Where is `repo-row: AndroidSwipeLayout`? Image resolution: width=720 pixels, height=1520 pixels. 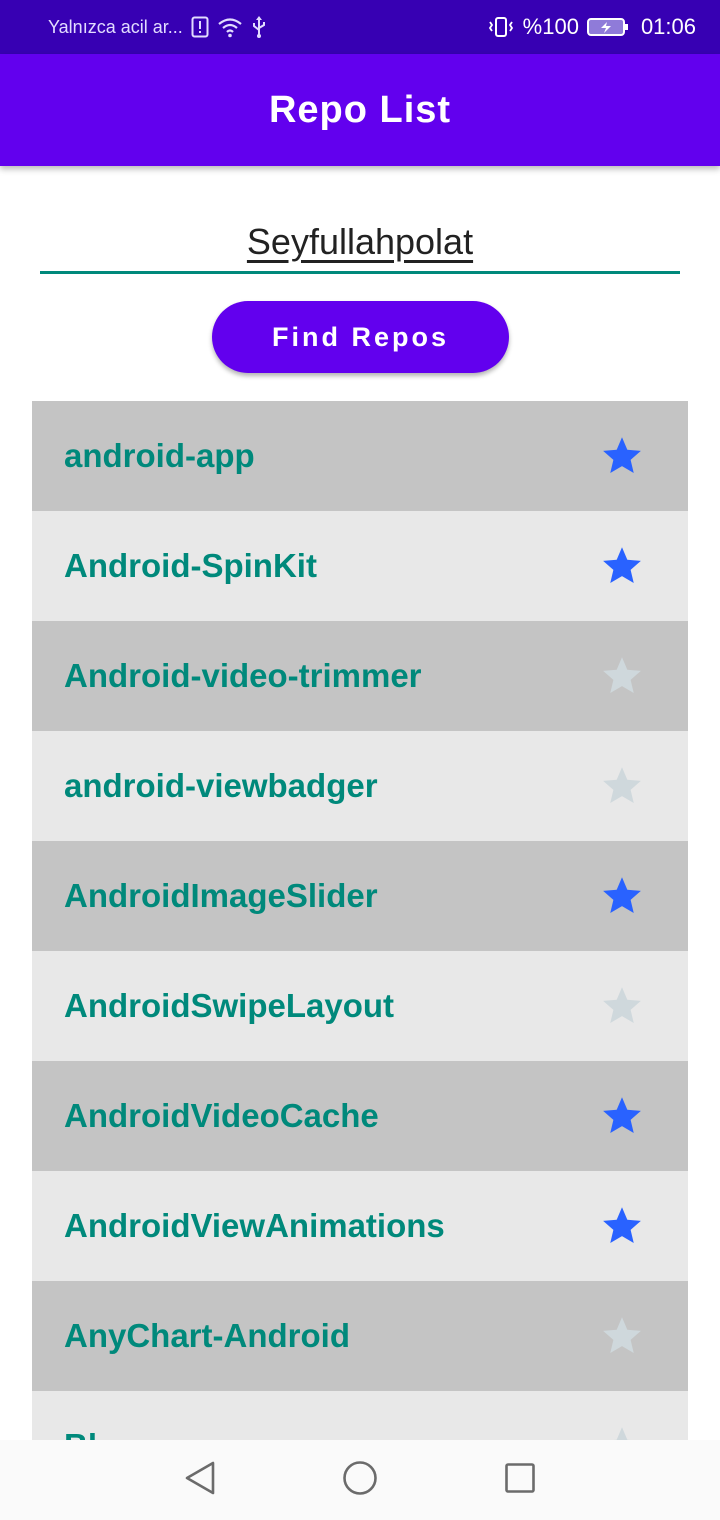 repo-row: AndroidSwipeLayout is located at coordinates (360, 1006).